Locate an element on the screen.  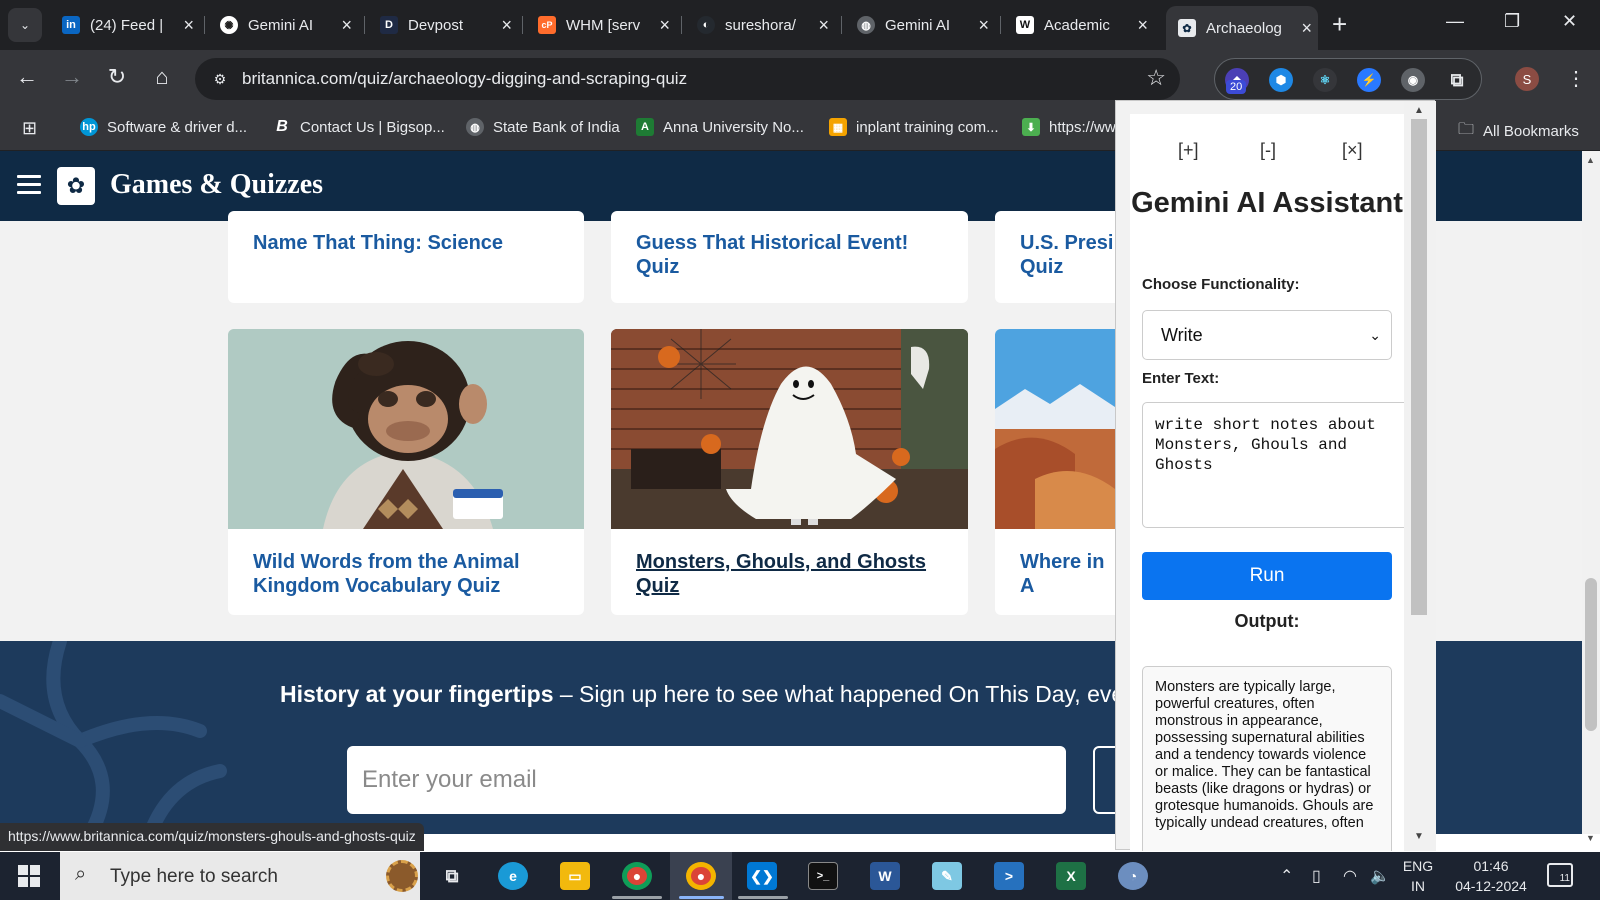
tab-academic: W Academic × is located at coordinates (1079, 25).